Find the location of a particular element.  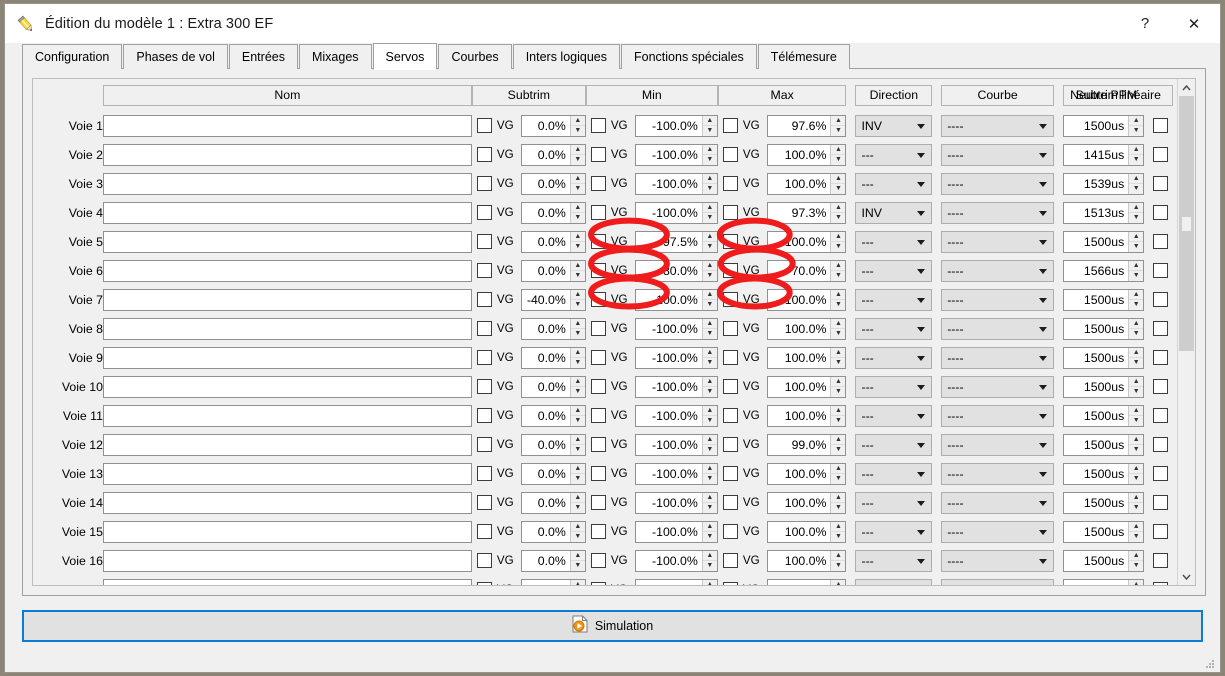

max-spinner: 97.3% ▲ ▼ is located at coordinates (807, 212).